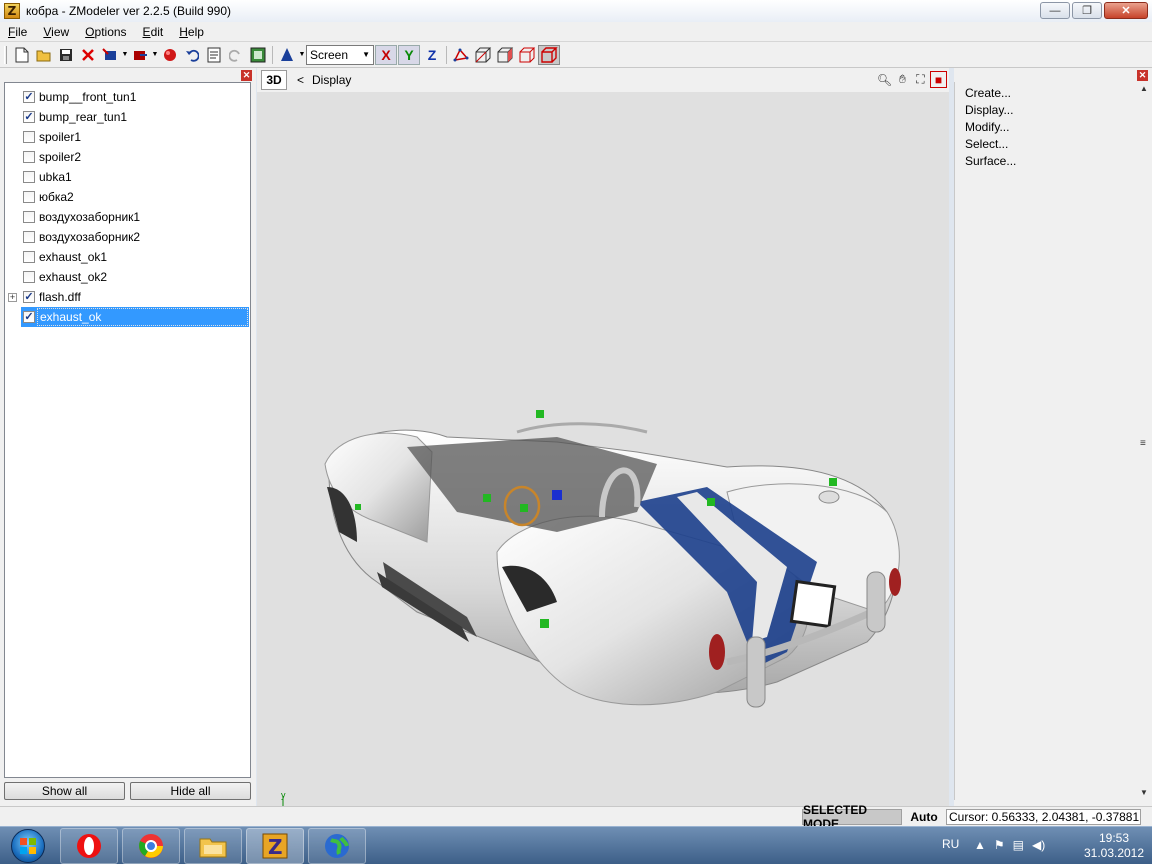 Image resolution: width=1152 pixels, height=864 pixels. I want to click on scroll-up-icon: ▲, so click(1144, 88).